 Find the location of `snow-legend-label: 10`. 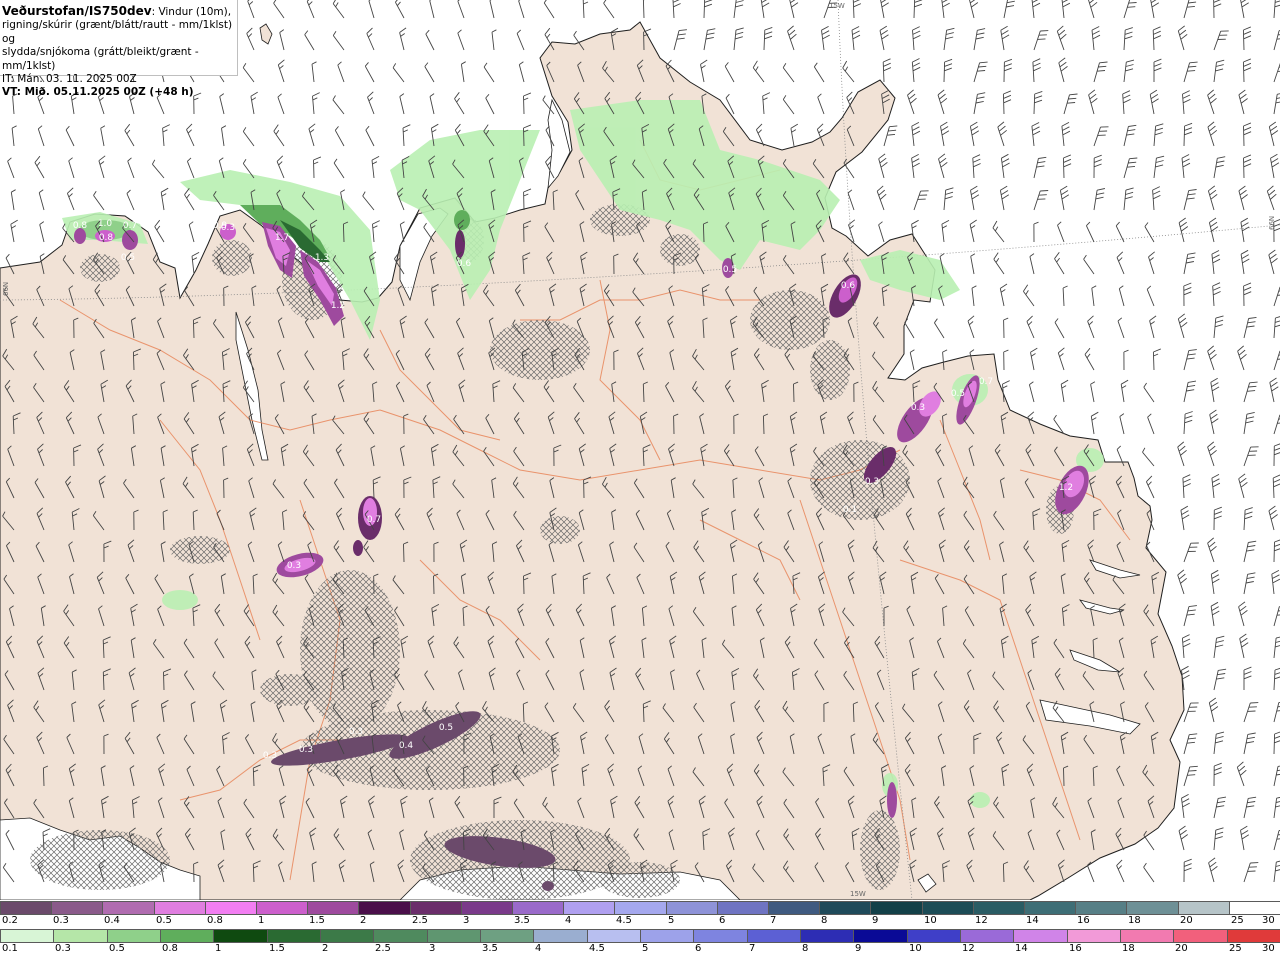

snow-legend-label: 10 is located at coordinates (930, 920).